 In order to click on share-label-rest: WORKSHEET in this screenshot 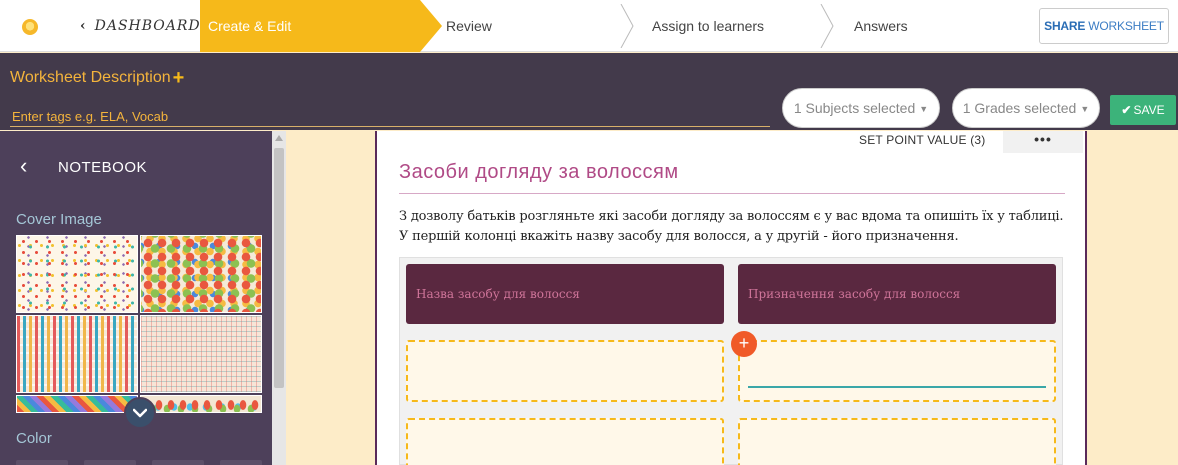, I will do `click(1124, 26)`.